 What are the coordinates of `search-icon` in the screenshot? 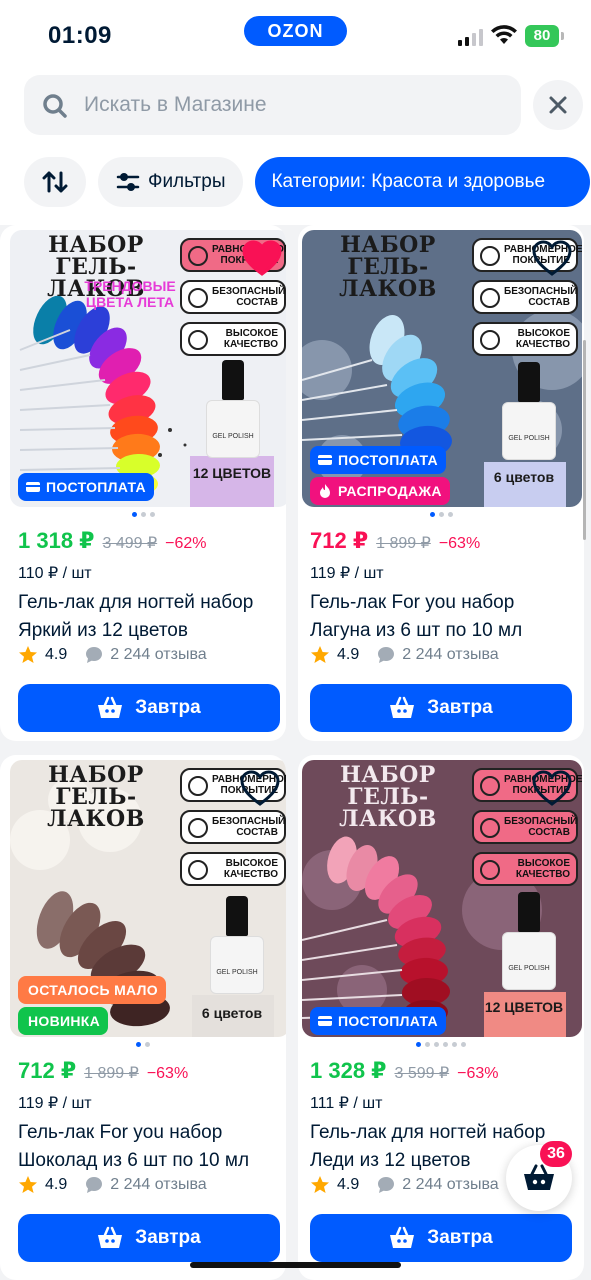 It's located at (55, 106).